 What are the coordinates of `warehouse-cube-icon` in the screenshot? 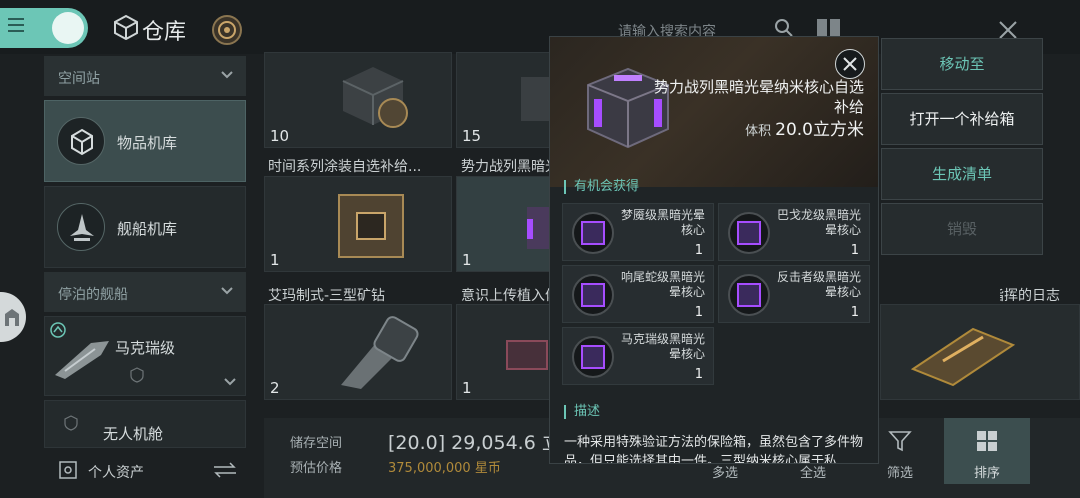 It's located at (126, 27).